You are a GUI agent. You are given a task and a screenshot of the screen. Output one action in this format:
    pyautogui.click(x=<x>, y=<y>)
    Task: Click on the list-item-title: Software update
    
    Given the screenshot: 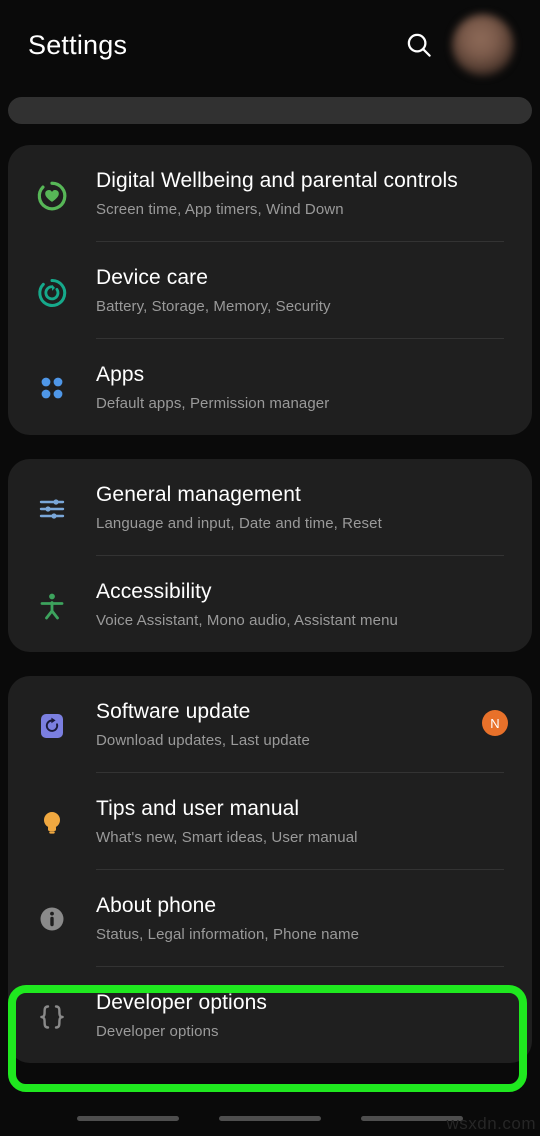 What is the action you would take?
    pyautogui.click(x=173, y=711)
    